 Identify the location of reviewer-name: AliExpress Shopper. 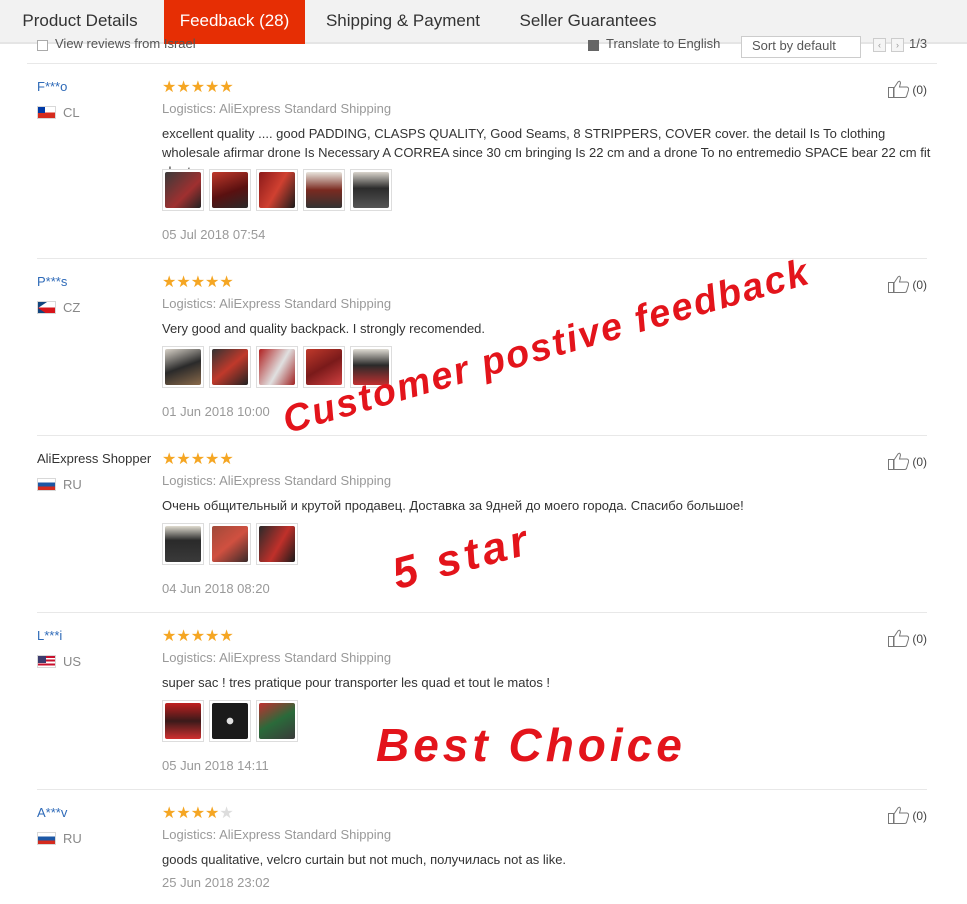
(94, 458).